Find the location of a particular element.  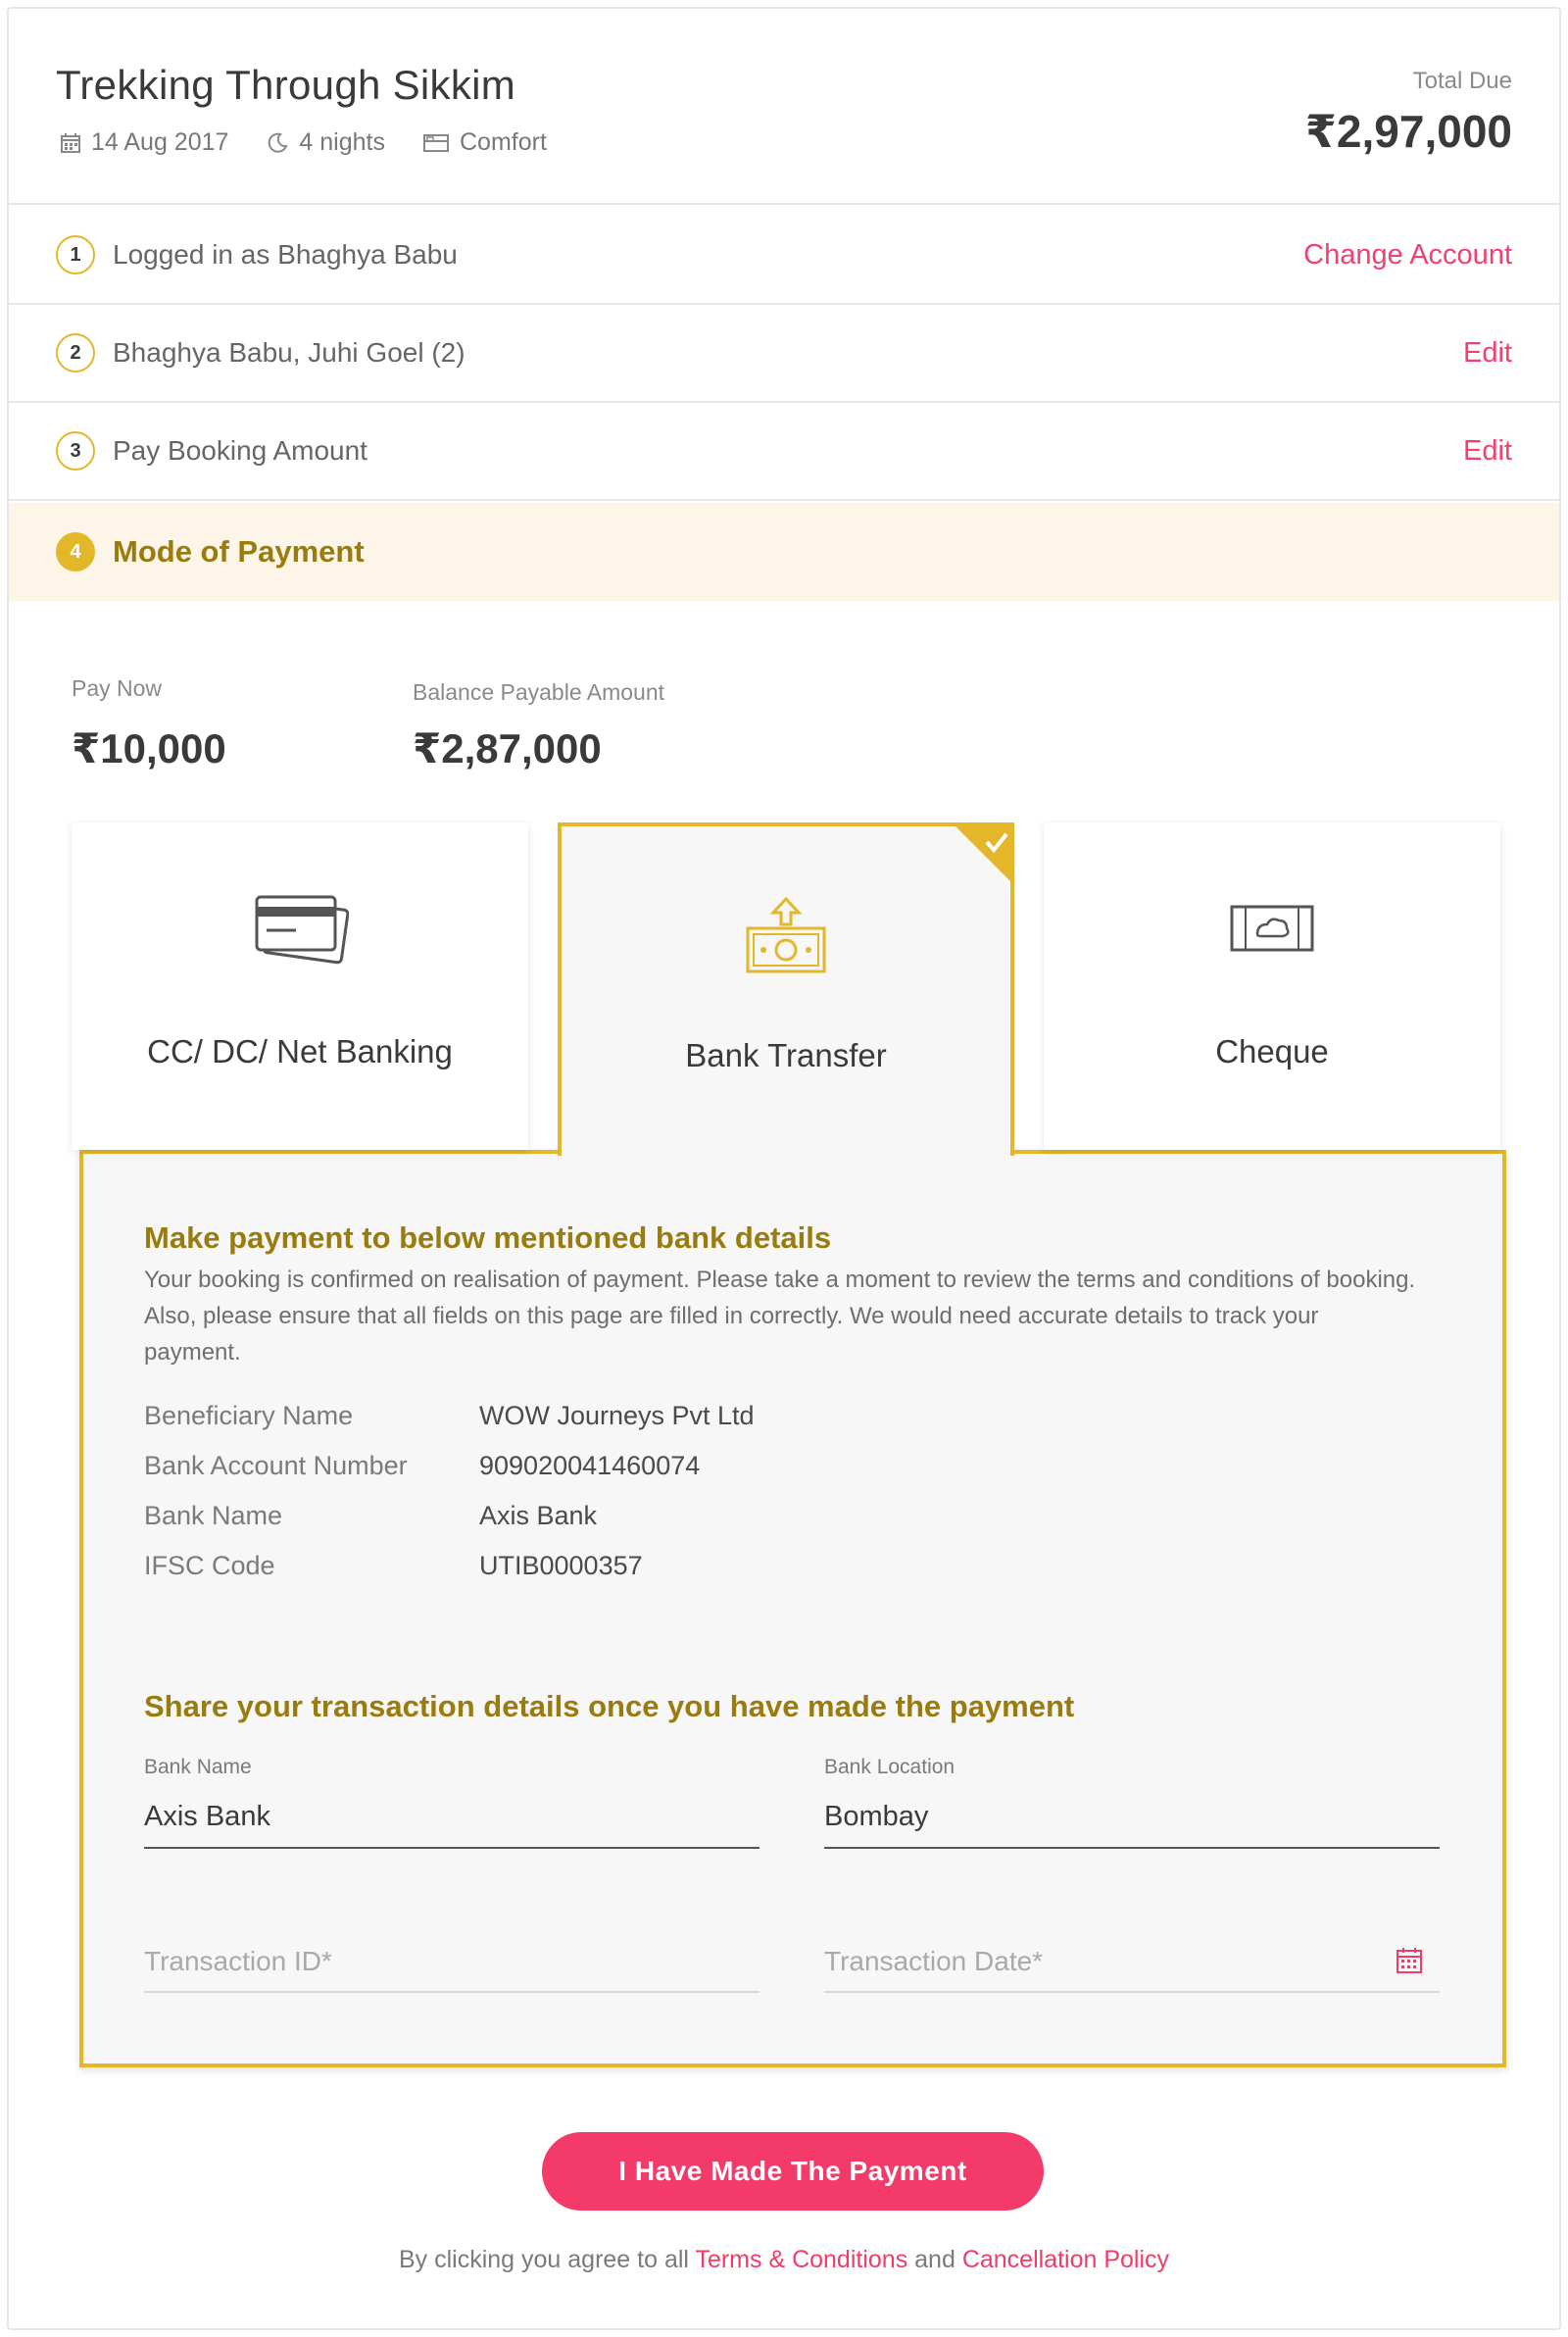

bank-name-input: Axis Bank is located at coordinates (452, 1824).